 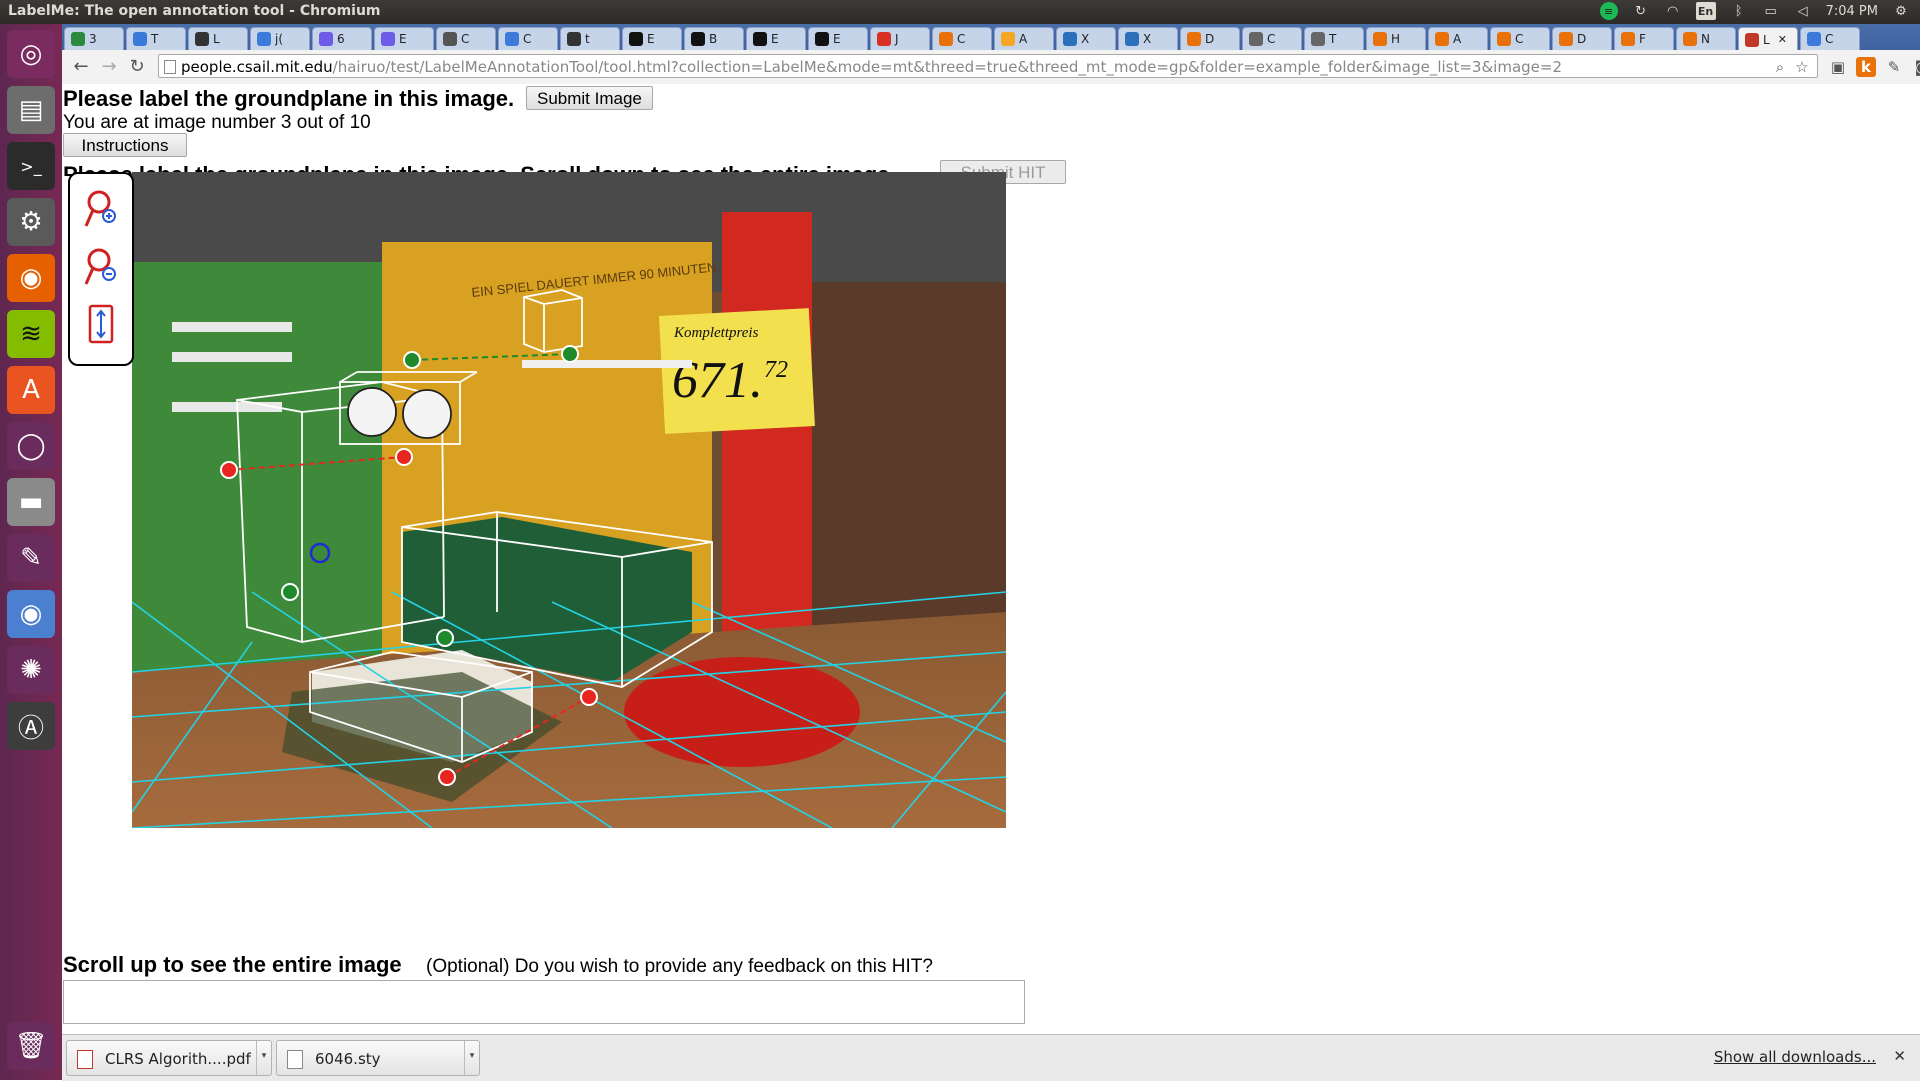 What do you see at coordinates (1673, 11) in the screenshot?
I see `wifi-icon: ◠` at bounding box center [1673, 11].